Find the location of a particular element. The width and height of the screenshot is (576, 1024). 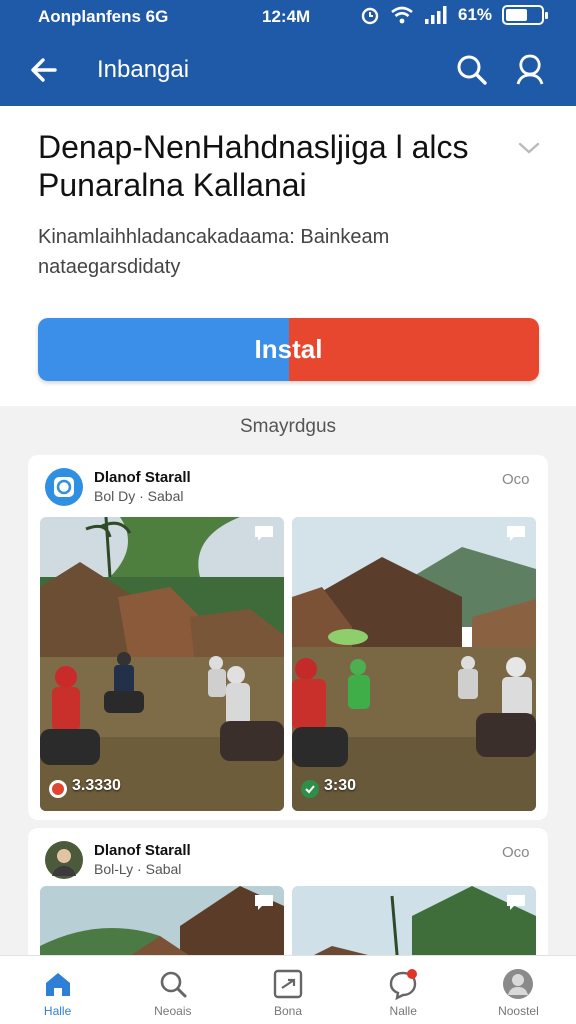

nav-item-search: Neoais is located at coordinates (172, 990).